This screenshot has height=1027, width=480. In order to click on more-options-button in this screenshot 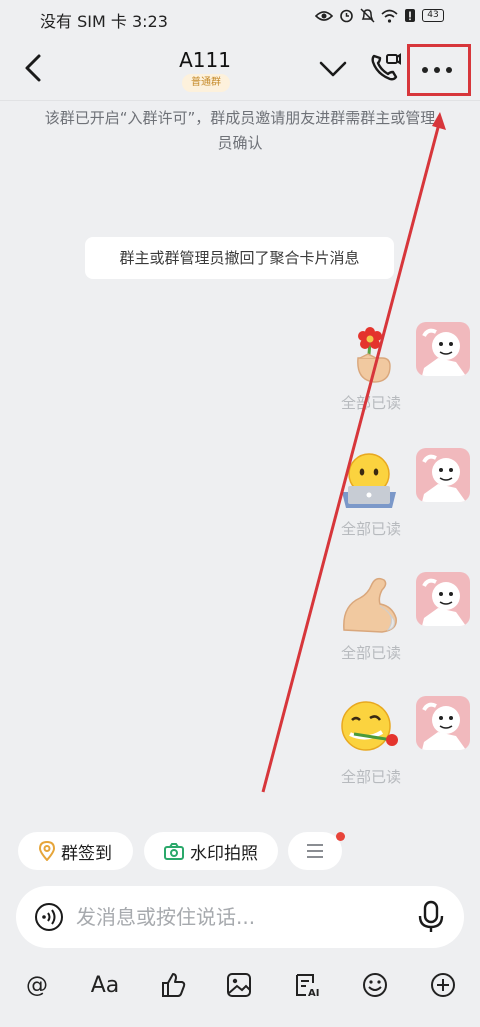, I will do `click(439, 70)`.